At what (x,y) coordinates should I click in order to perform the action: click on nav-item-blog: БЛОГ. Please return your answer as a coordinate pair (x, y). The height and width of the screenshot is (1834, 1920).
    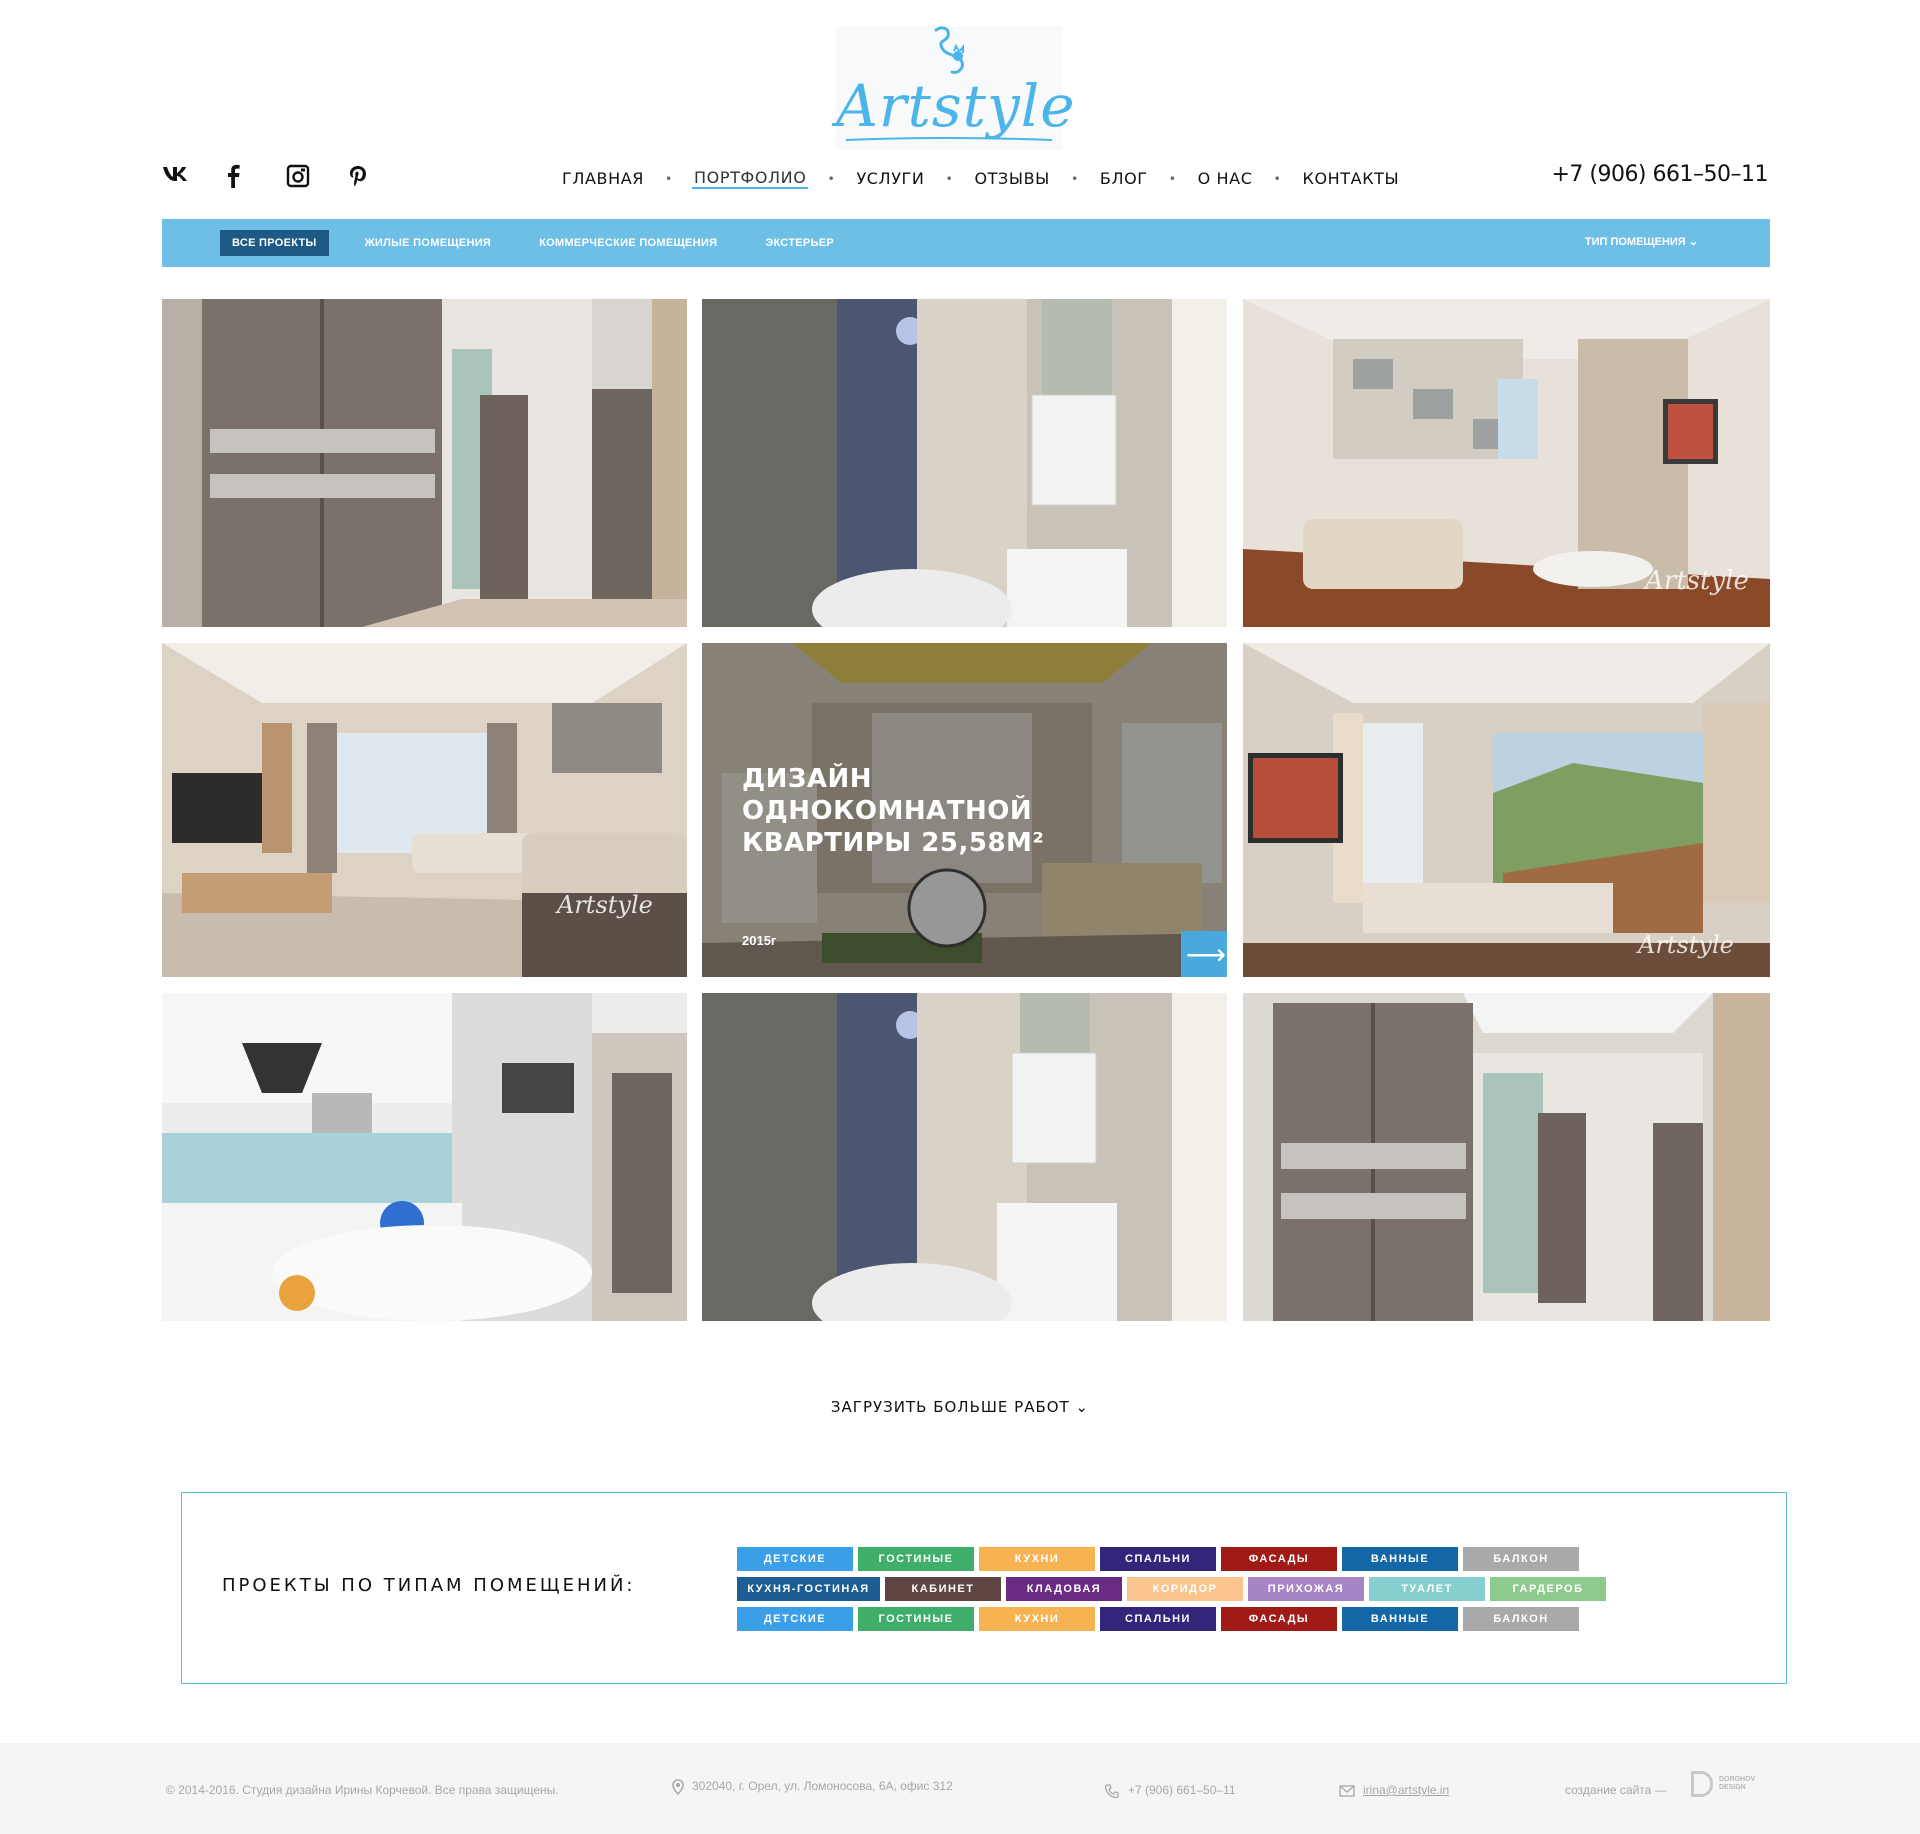
    Looking at the image, I should click on (1124, 178).